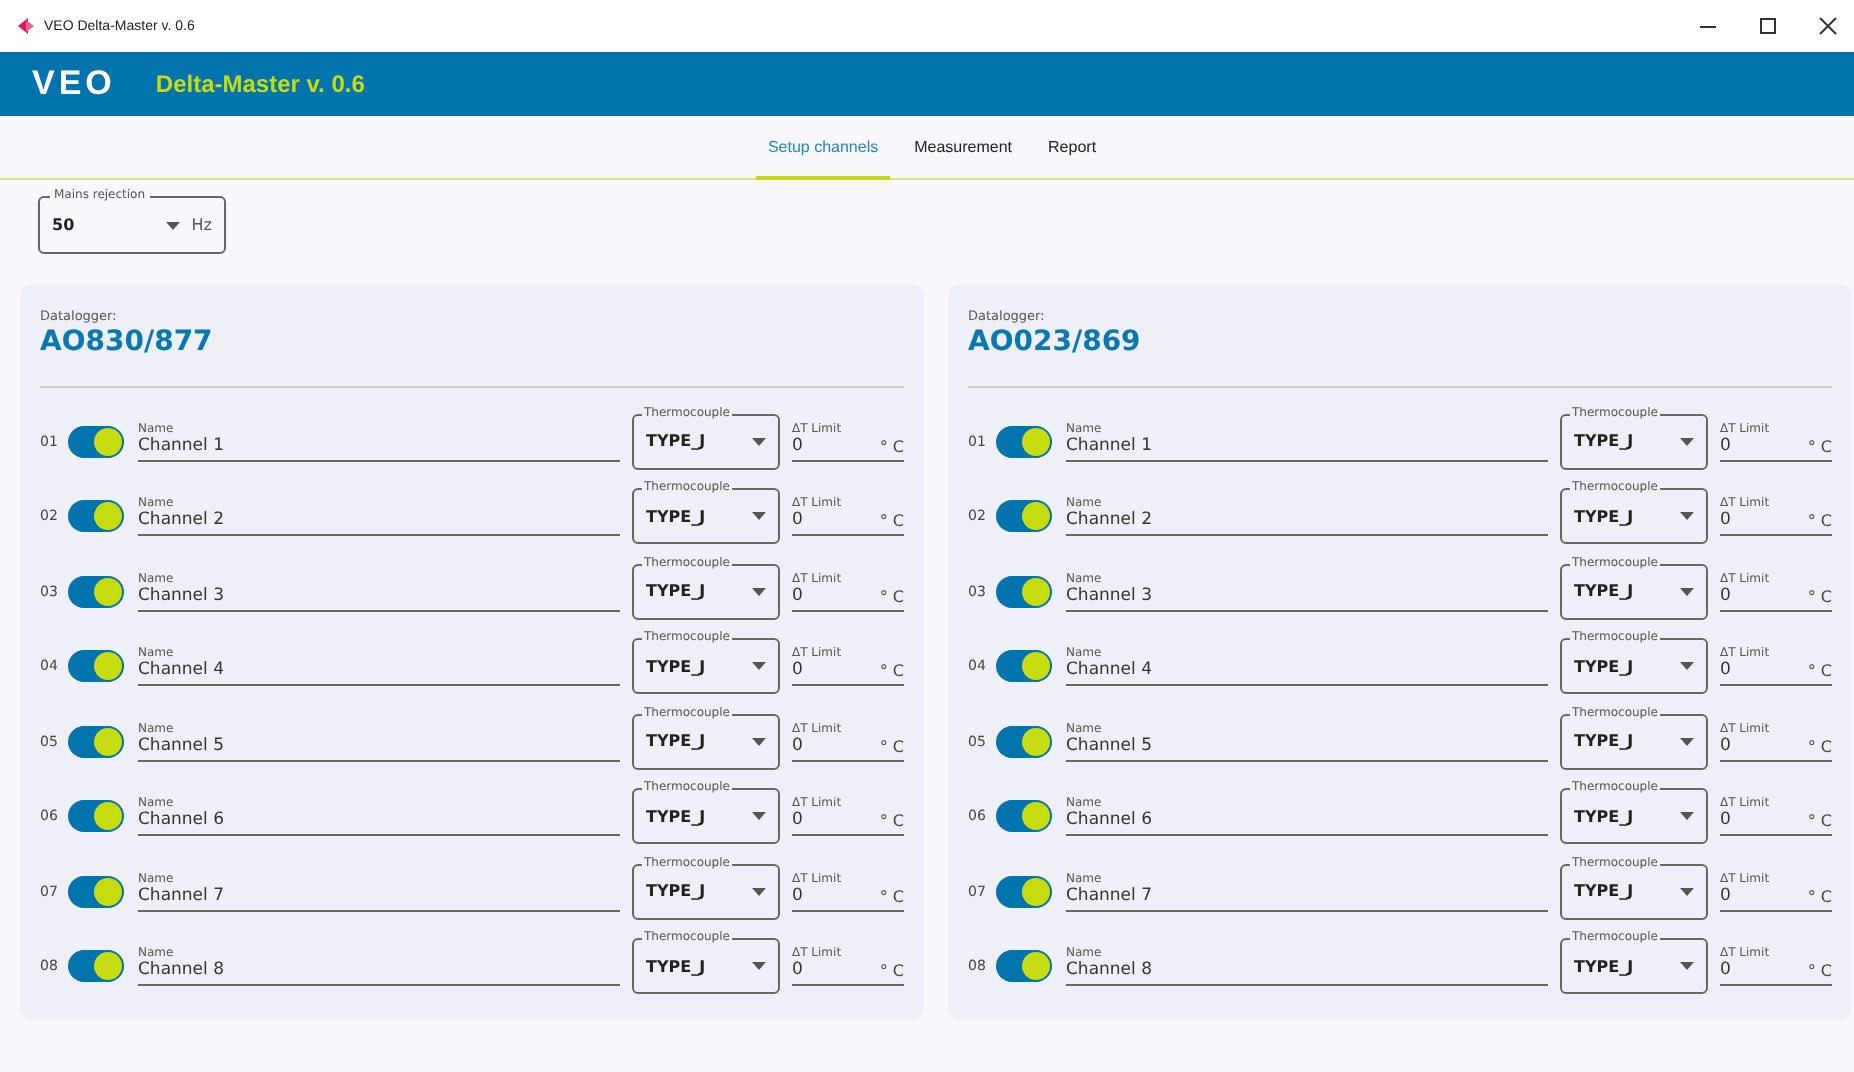 Image resolution: width=1854 pixels, height=1072 pixels. I want to click on tab: Setup channels, so click(823, 148).